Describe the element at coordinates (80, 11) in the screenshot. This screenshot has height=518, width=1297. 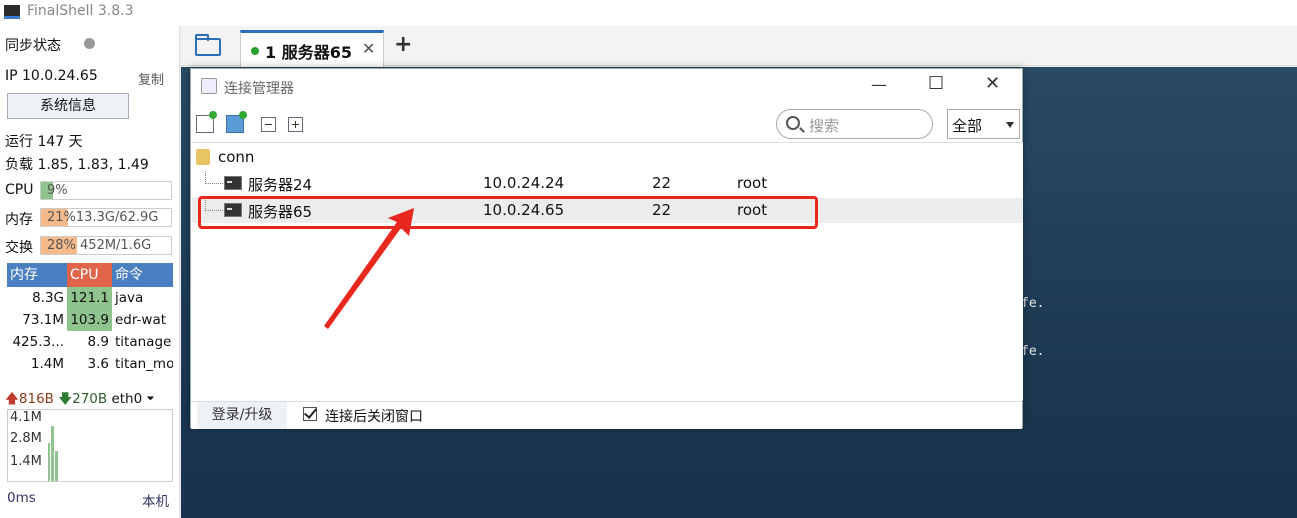
I see `app-title: FinalShell 3.8.3` at that location.